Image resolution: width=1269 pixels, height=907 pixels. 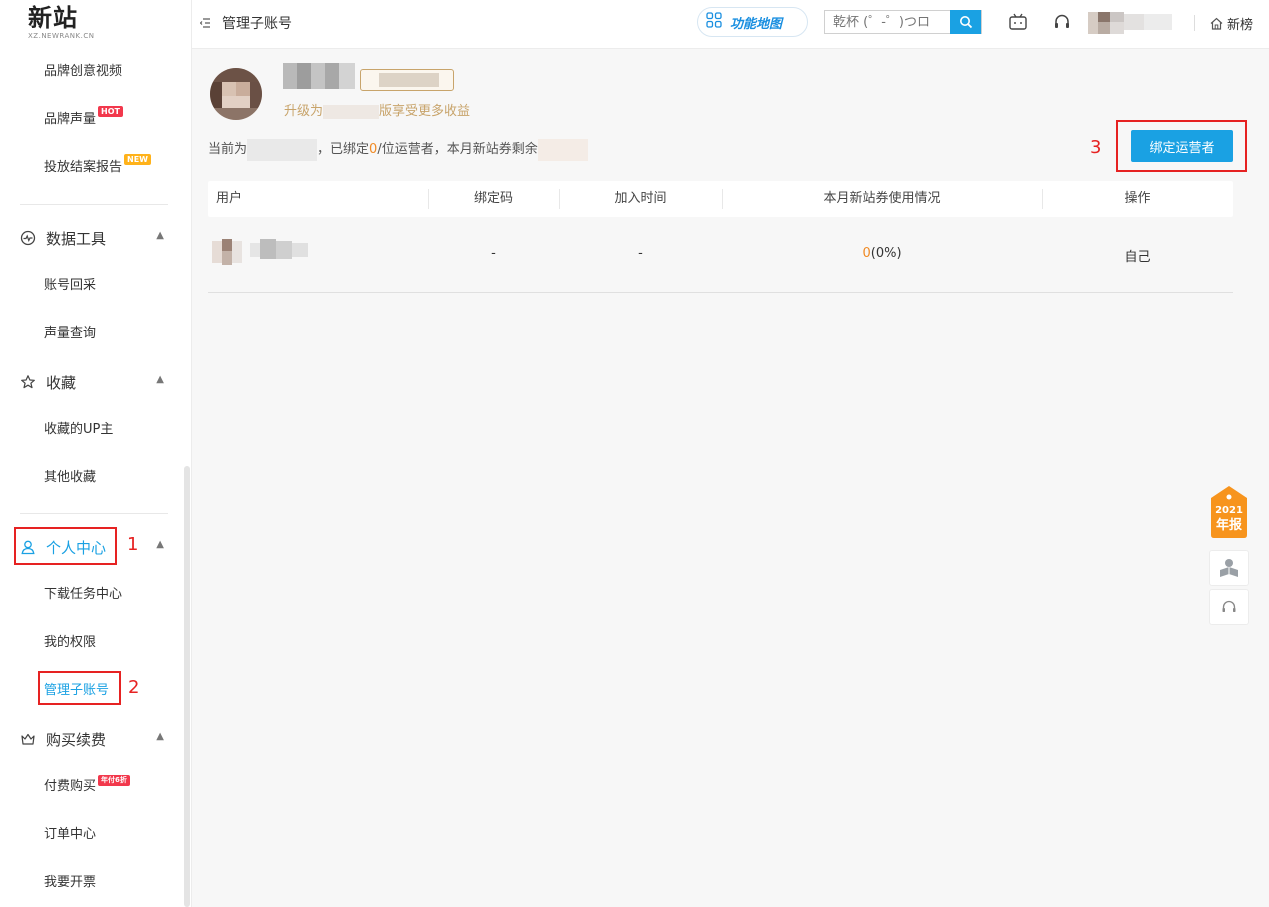 I want to click on page-title: 管理子账号, so click(x=257, y=24).